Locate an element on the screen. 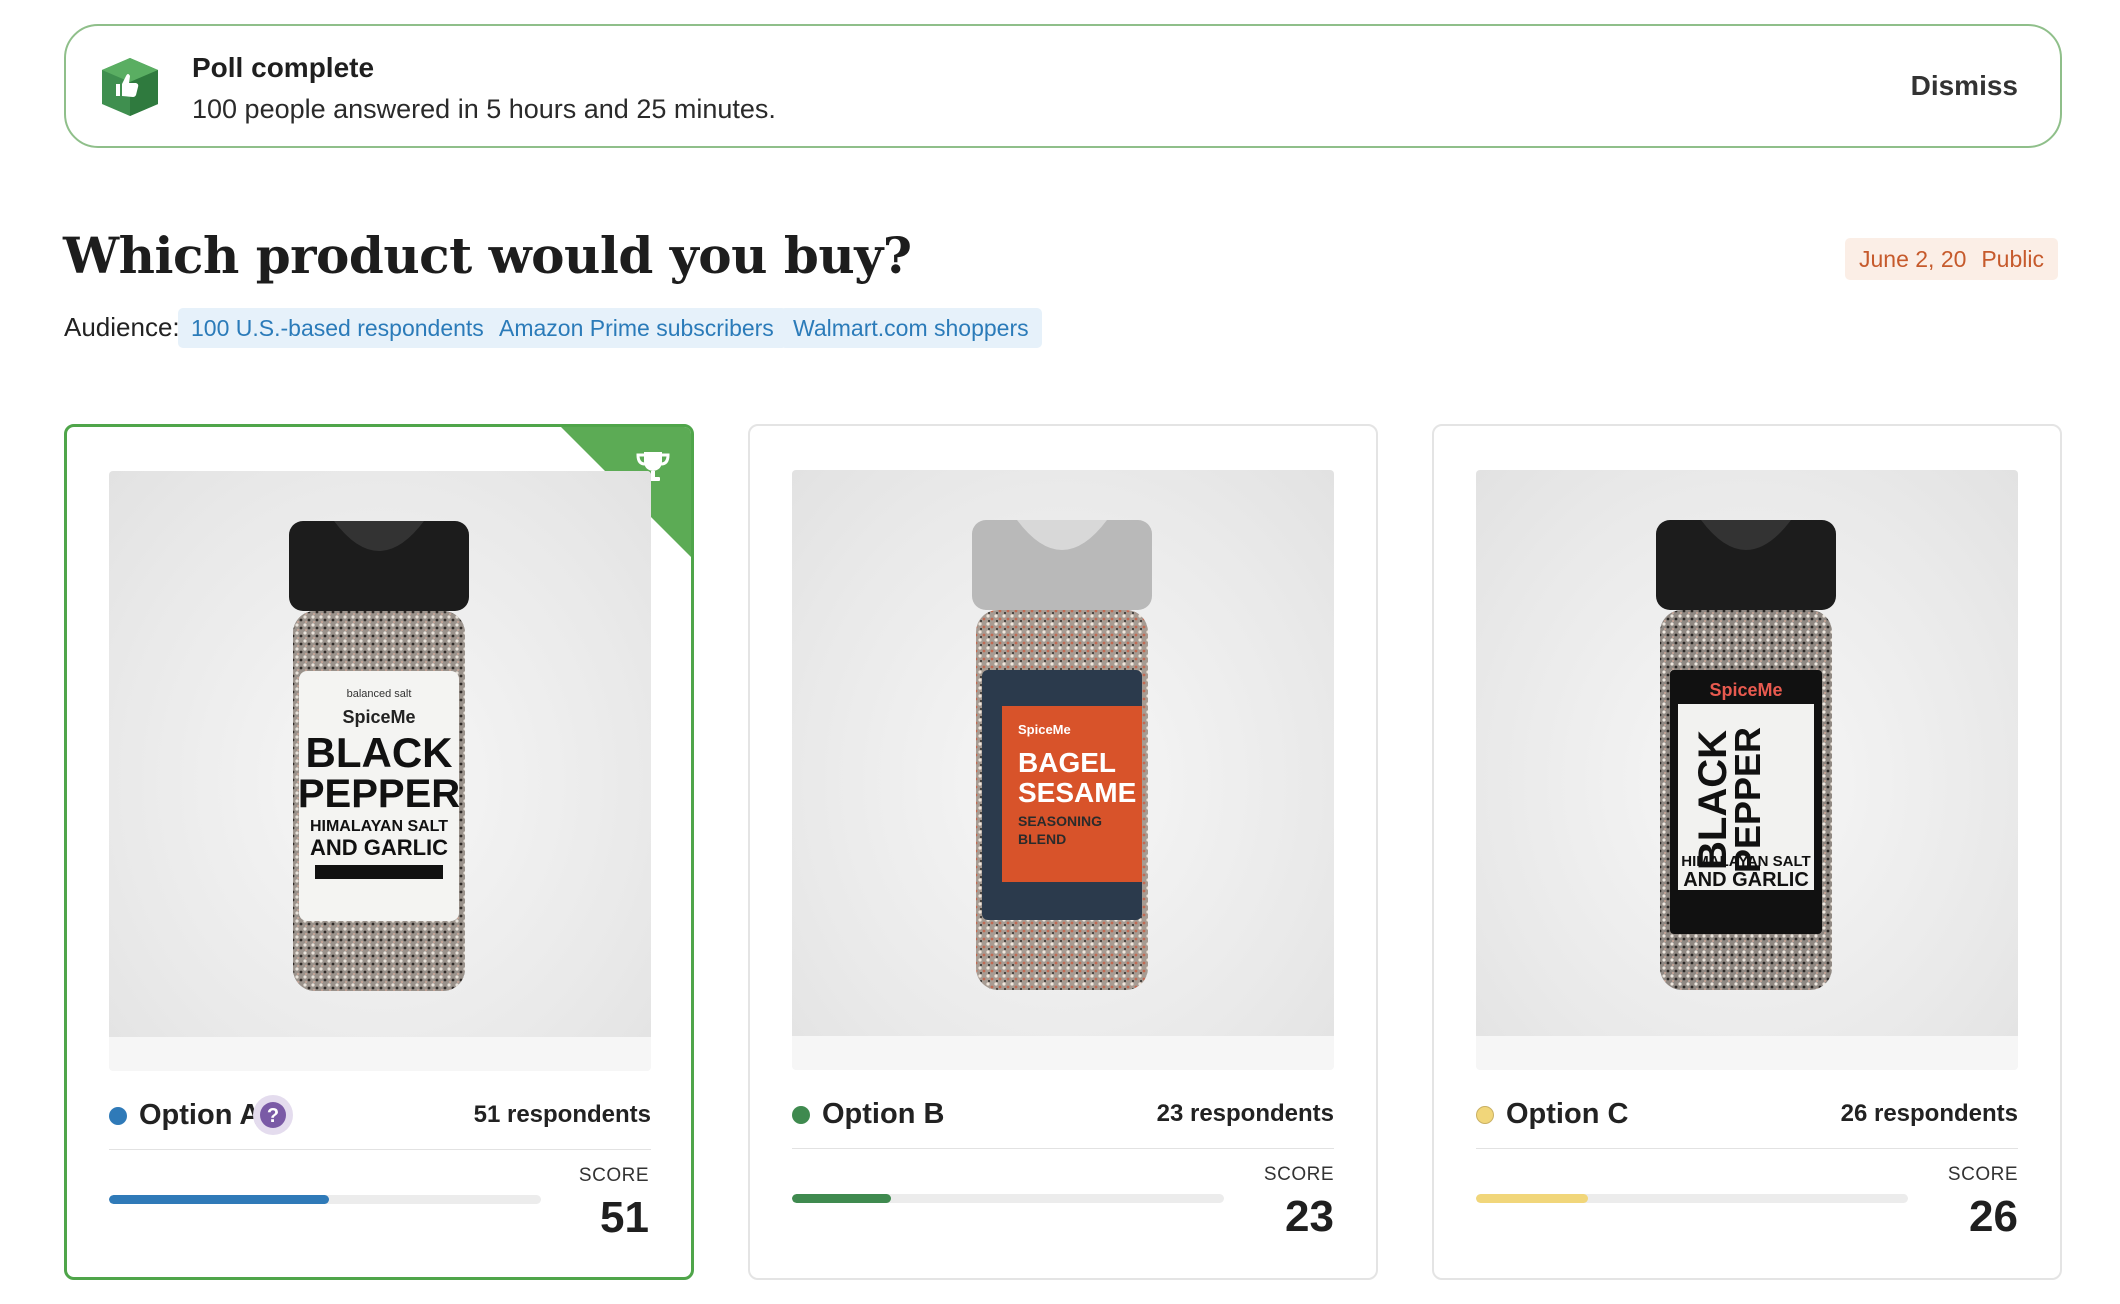  audience-tag: Walmart.com shoppers is located at coordinates (911, 328).